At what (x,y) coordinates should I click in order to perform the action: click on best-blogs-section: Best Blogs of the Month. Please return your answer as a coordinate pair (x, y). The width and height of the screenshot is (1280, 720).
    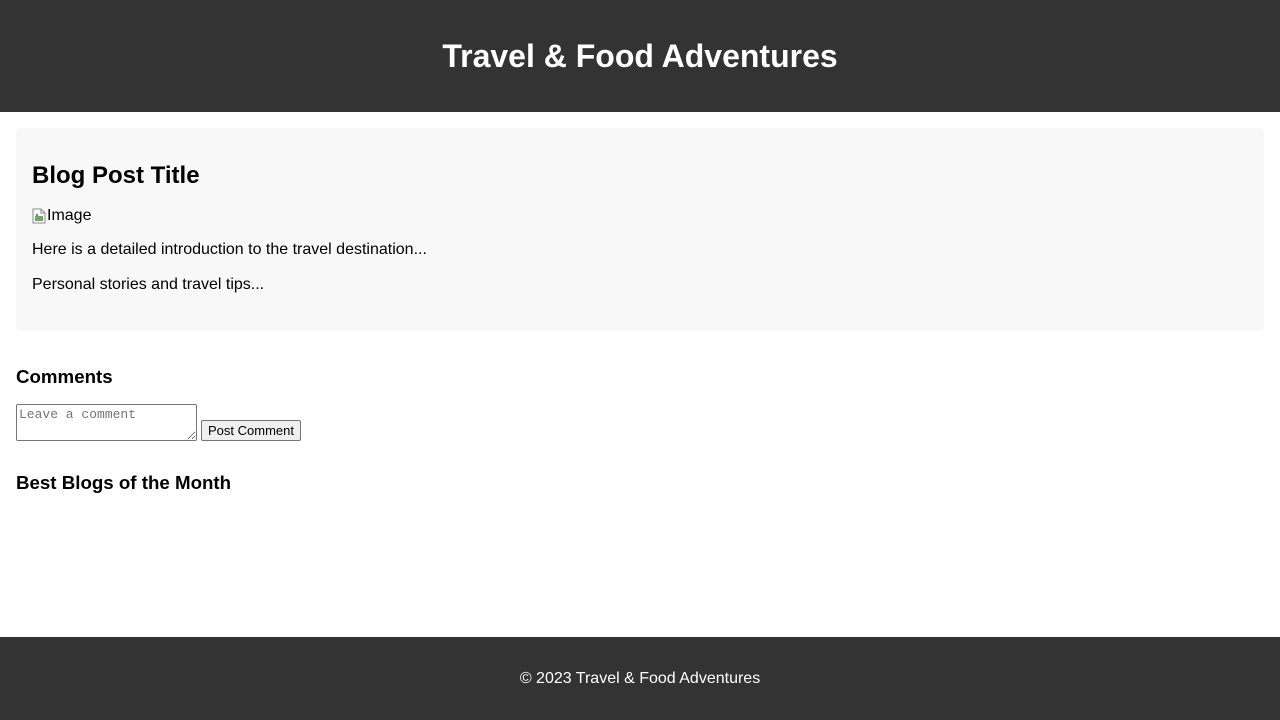
    Looking at the image, I should click on (640, 483).